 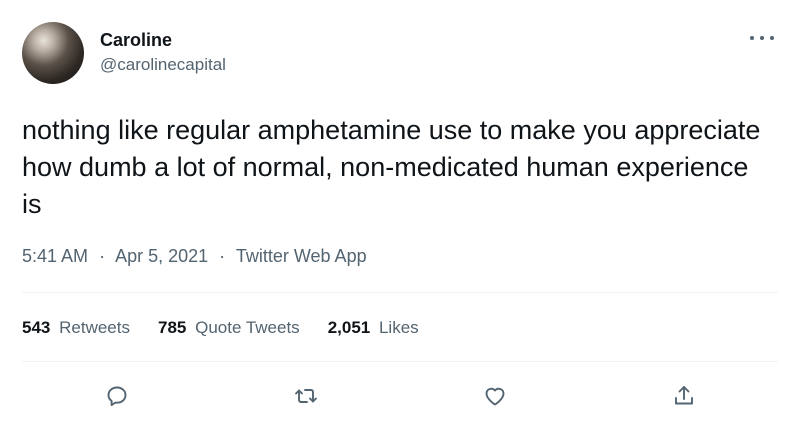 I want to click on share-button, so click(x=684, y=396).